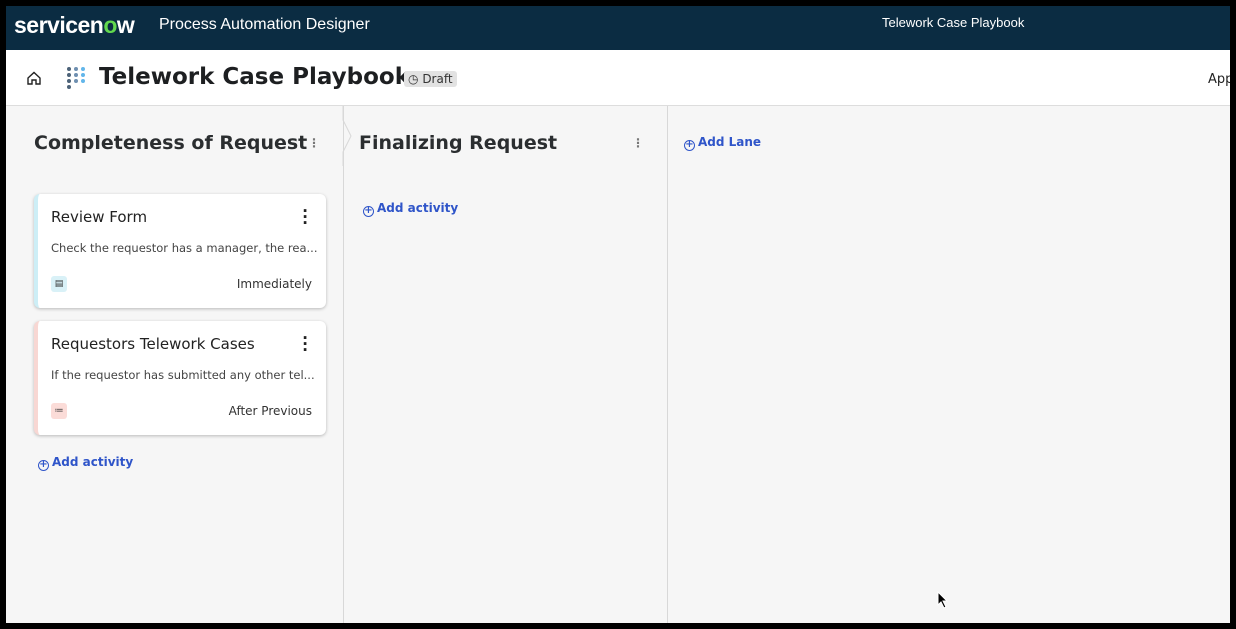  I want to click on form-icon: ▤, so click(59, 284).